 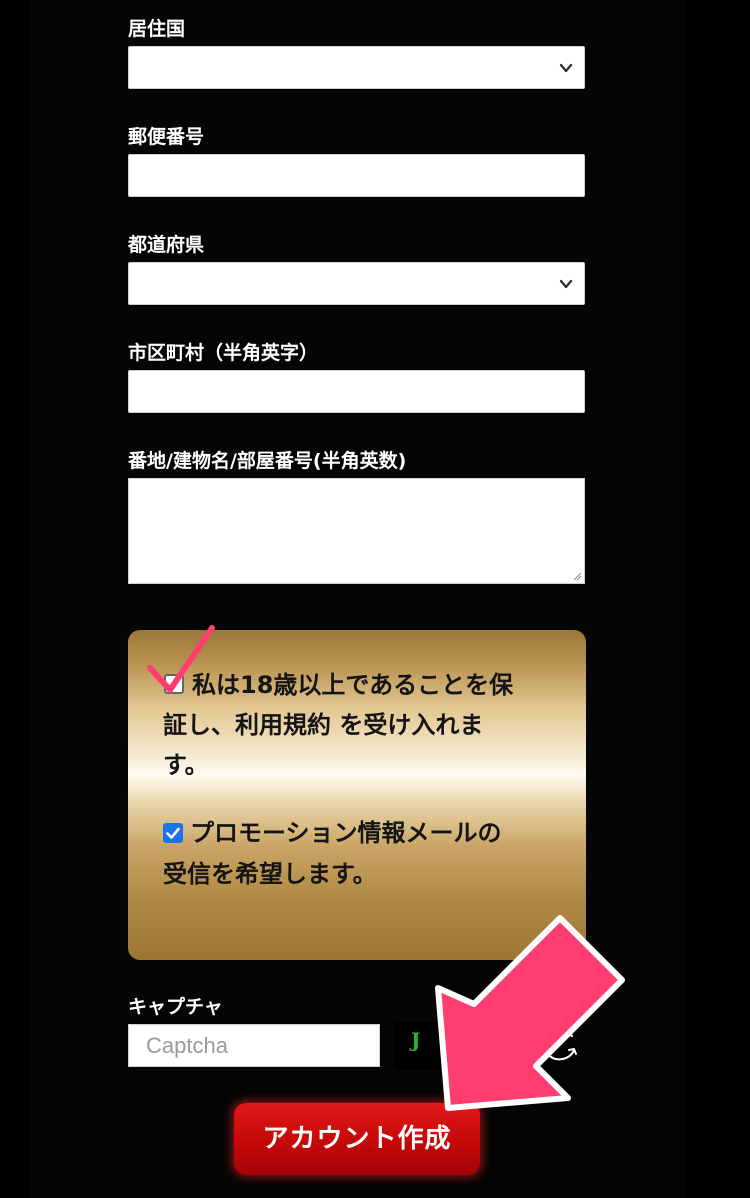 I want to click on country-select, so click(x=356, y=67).